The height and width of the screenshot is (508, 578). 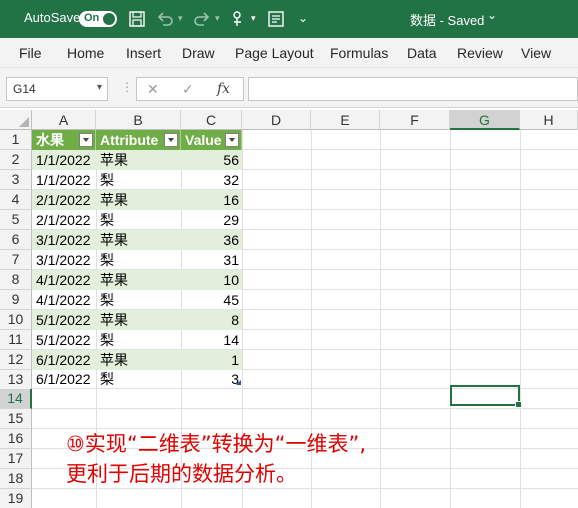 What do you see at coordinates (549, 120) in the screenshot?
I see `column-header-h: H` at bounding box center [549, 120].